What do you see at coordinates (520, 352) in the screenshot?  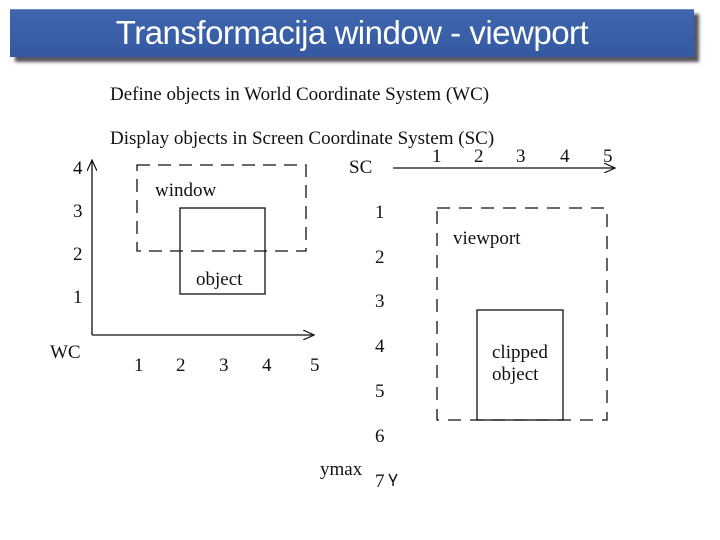 I see `clipped-object-label: clipped` at bounding box center [520, 352].